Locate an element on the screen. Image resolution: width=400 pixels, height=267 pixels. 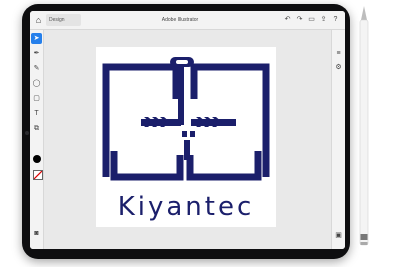
help-icon: ? is located at coordinates (335, 20).